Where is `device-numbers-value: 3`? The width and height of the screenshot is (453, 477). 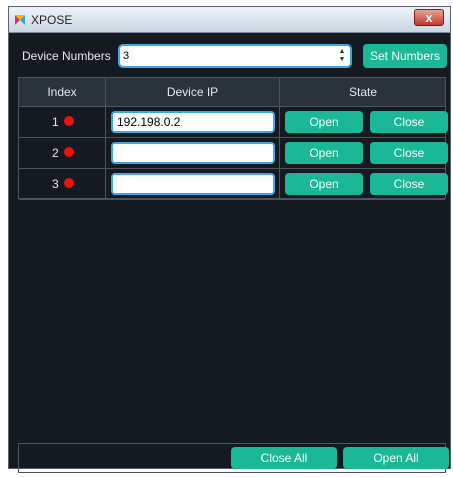
device-numbers-value: 3 is located at coordinates (126, 56).